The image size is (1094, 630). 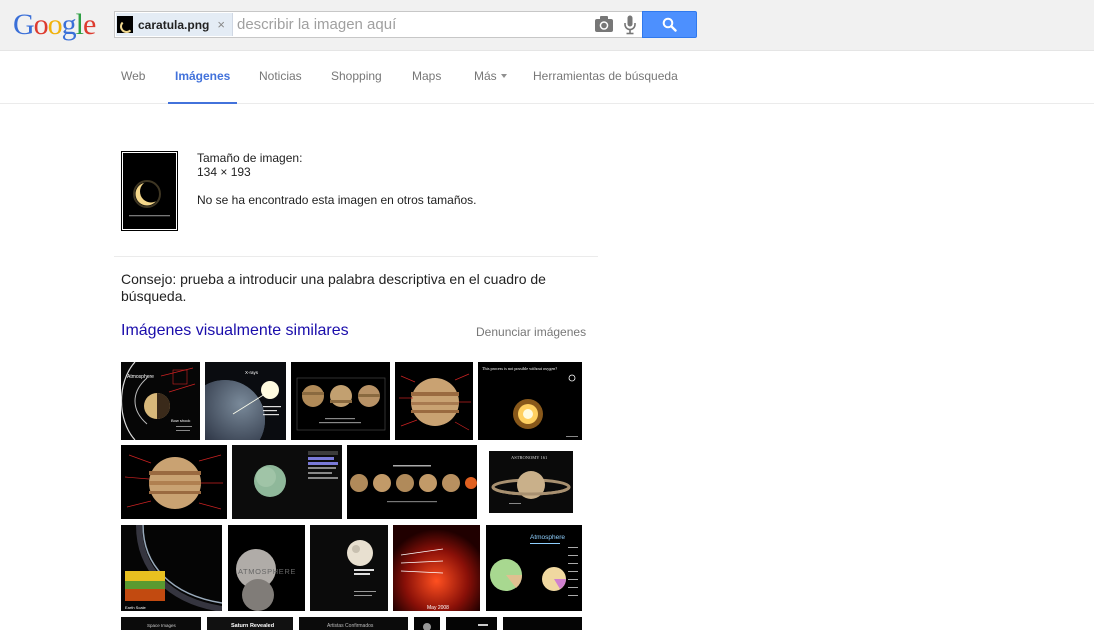 What do you see at coordinates (245, 401) in the screenshot?
I see `similar-image-2: X-rays` at bounding box center [245, 401].